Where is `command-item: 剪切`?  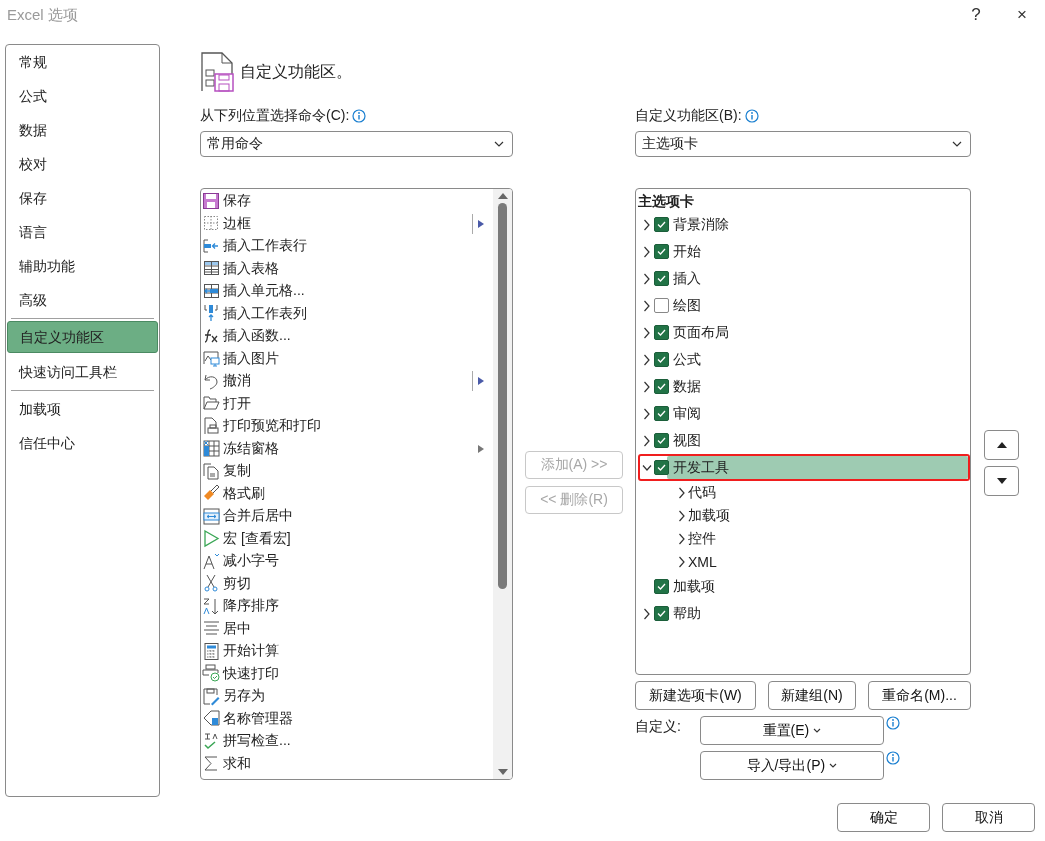
command-item: 剪切 is located at coordinates (237, 583).